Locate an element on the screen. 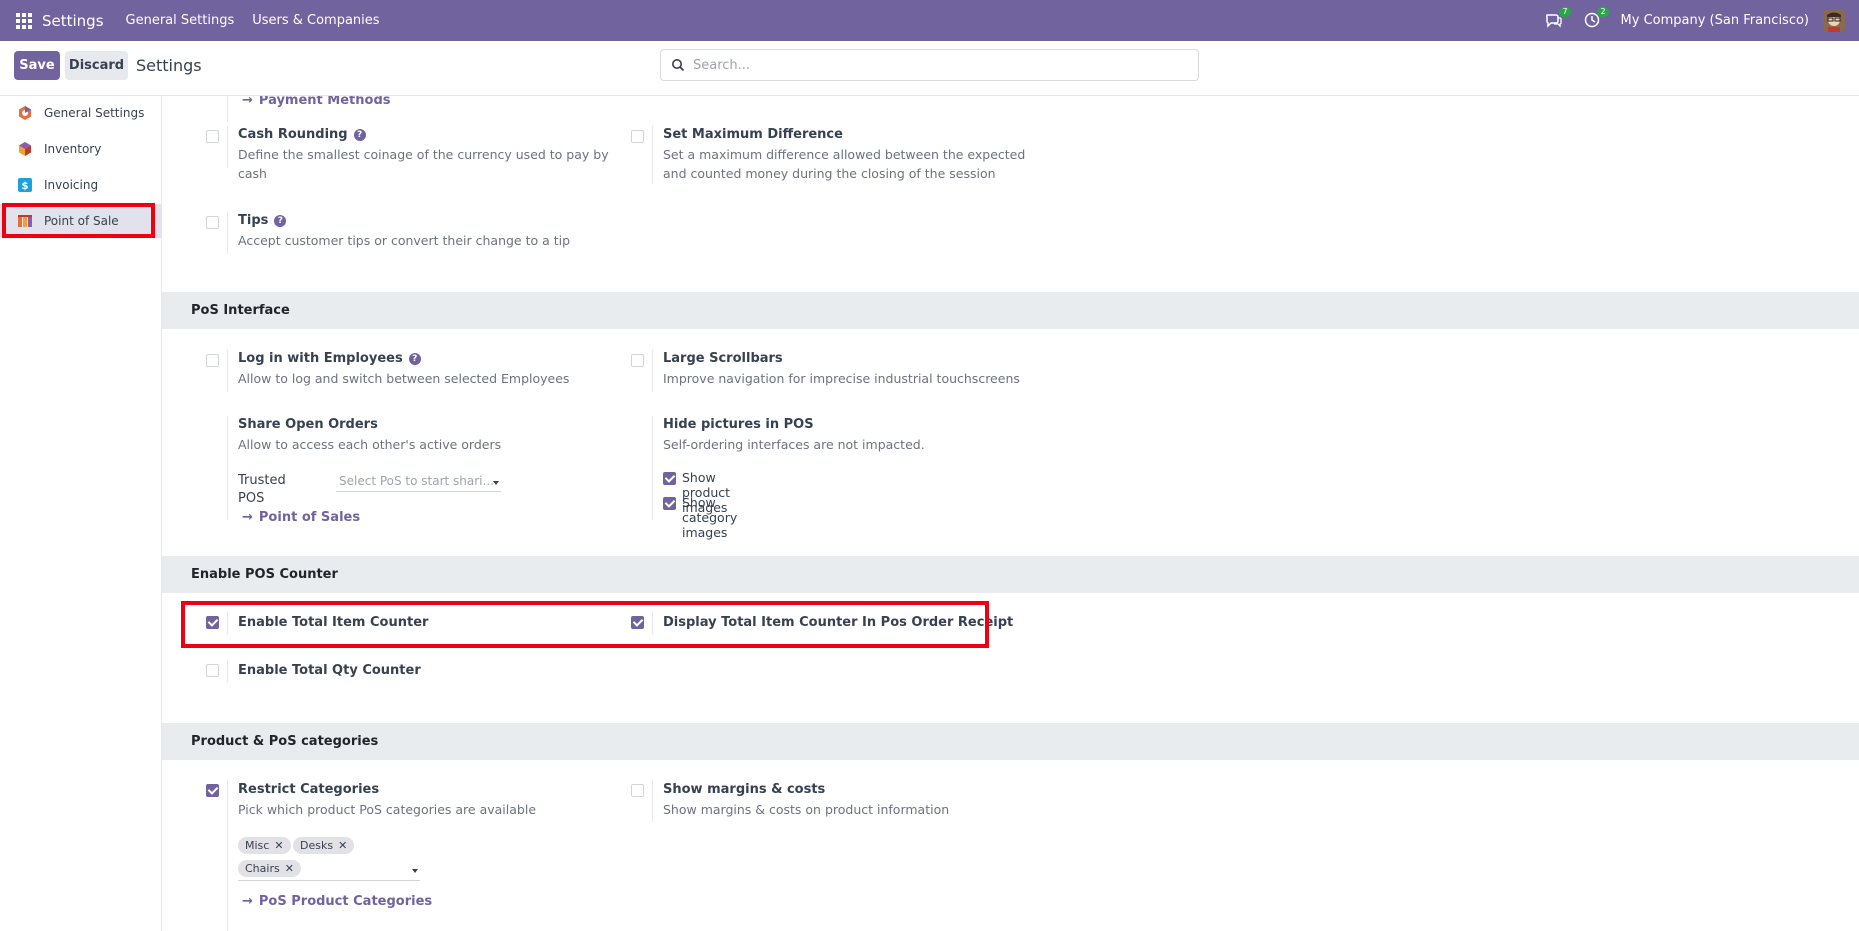  total-qty-counter-checkbox is located at coordinates (212, 670).